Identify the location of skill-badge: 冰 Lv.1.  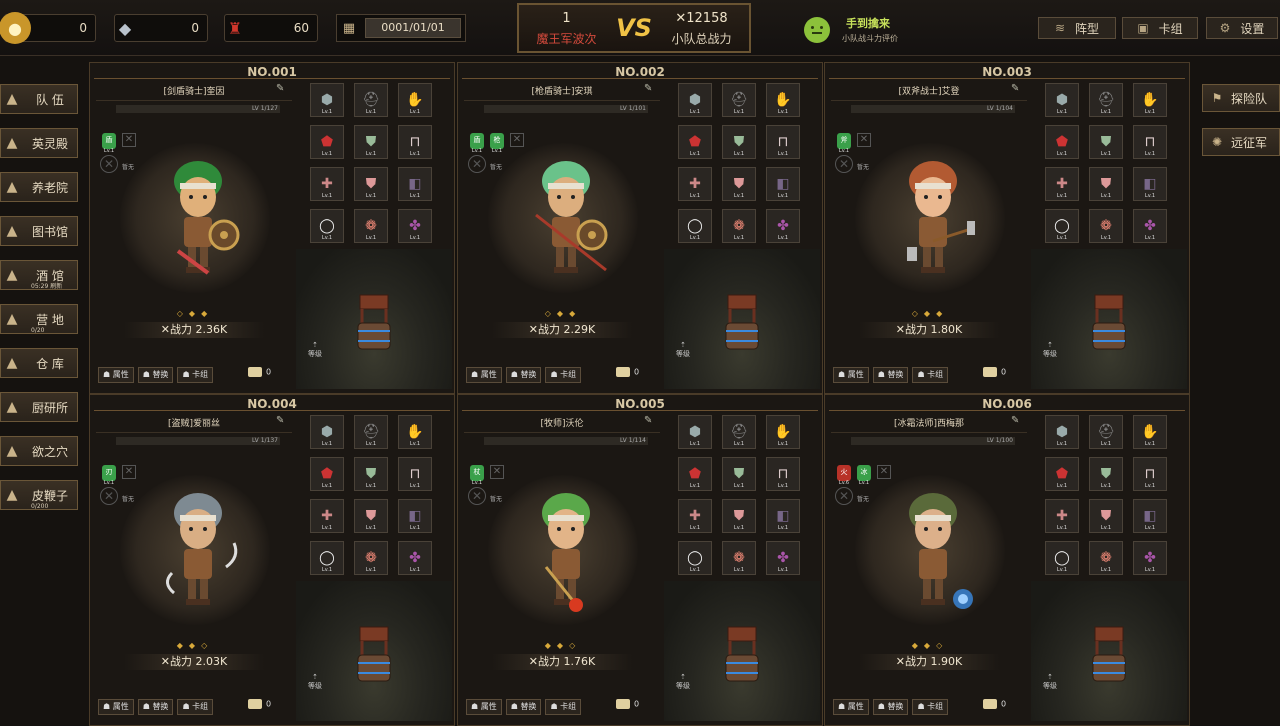
(864, 475).